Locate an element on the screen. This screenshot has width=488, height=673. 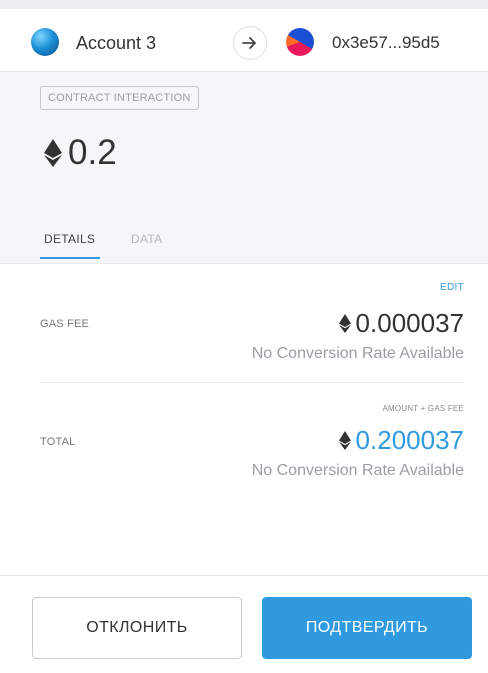
gas-fee-label: GAS FEE is located at coordinates (65, 324).